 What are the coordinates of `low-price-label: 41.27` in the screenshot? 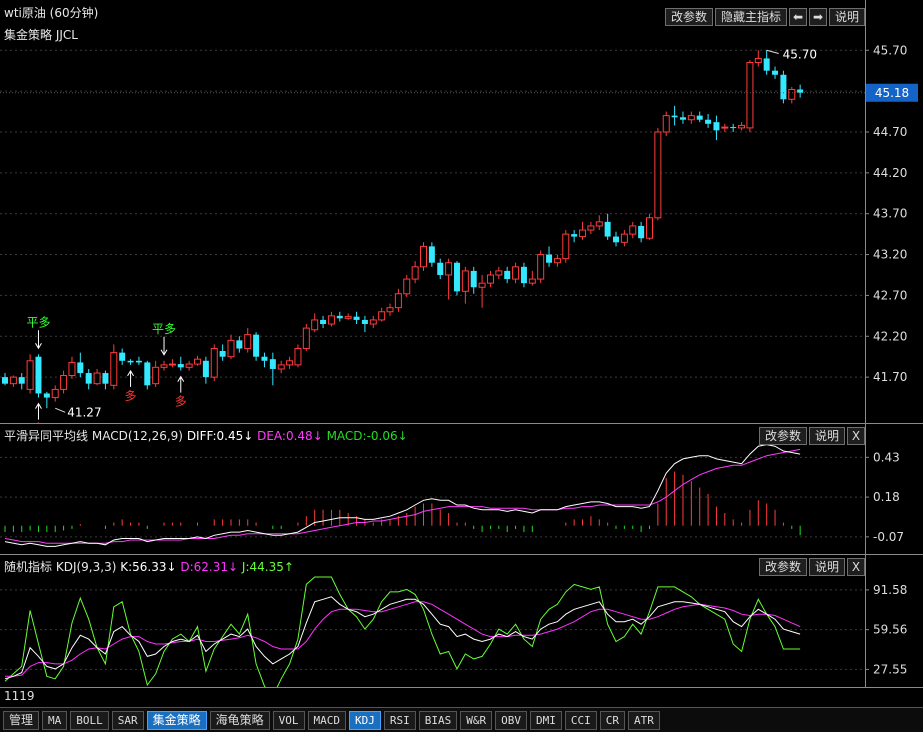 It's located at (84, 412).